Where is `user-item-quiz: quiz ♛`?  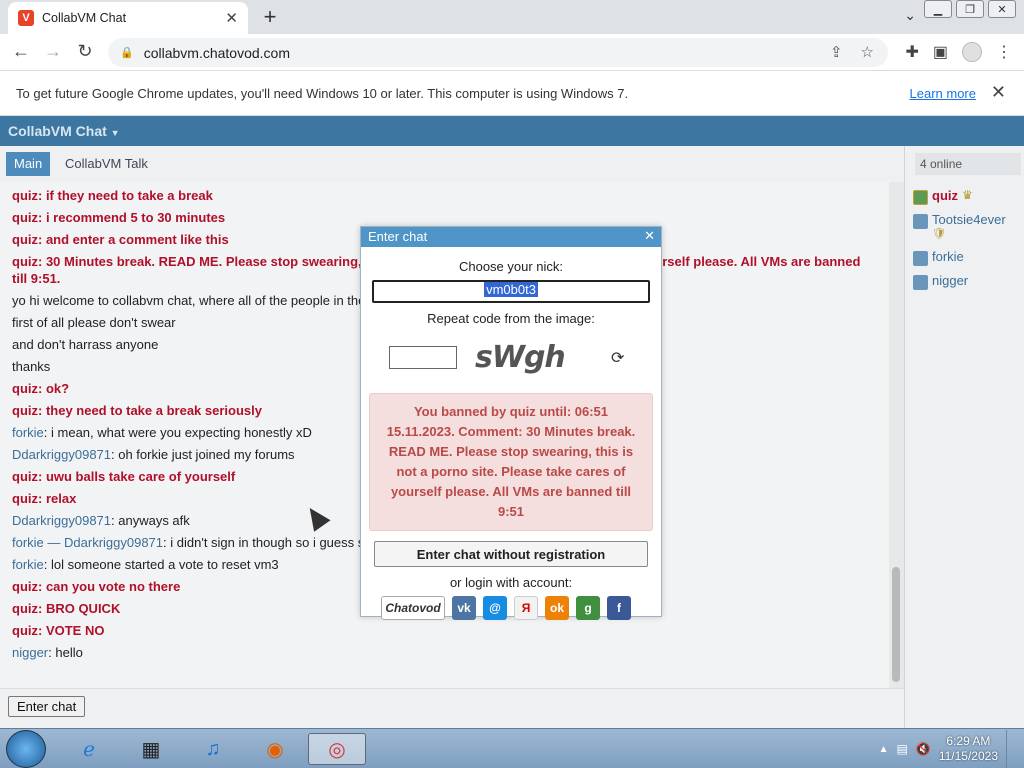 user-item-quiz: quiz ♛ is located at coordinates (943, 196).